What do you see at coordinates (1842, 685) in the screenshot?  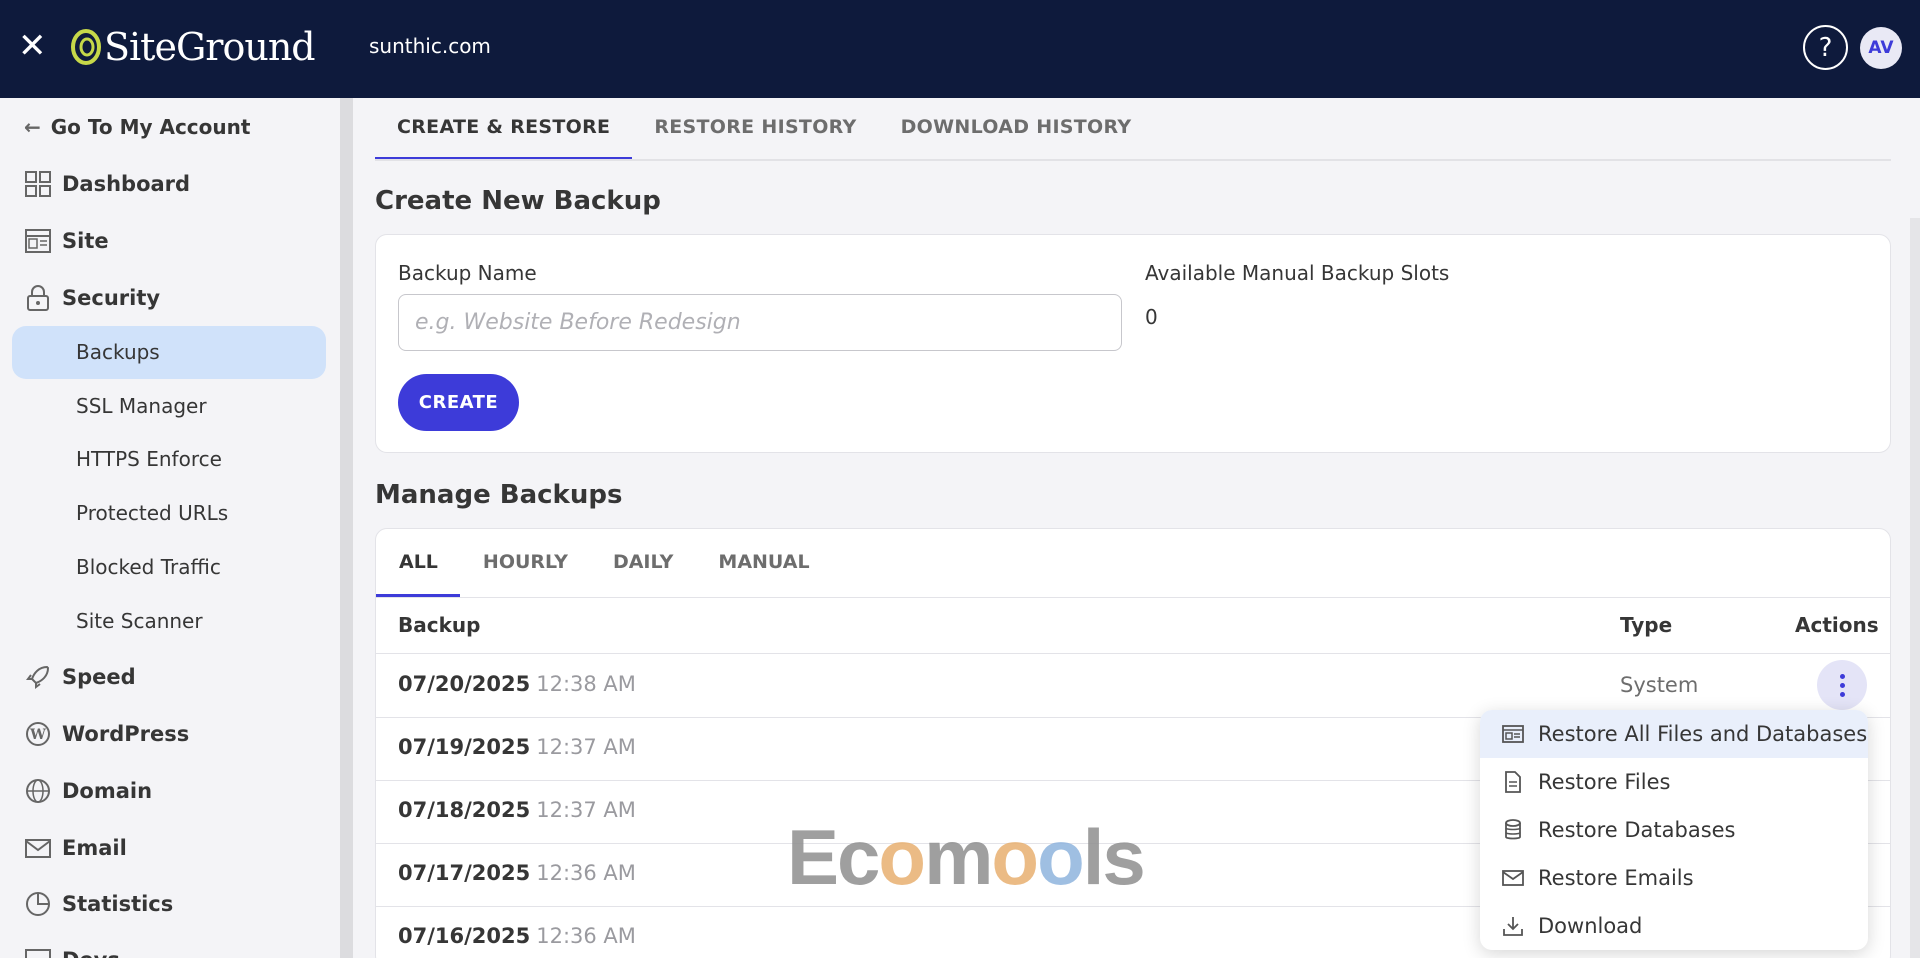 I see `row-actions-button` at bounding box center [1842, 685].